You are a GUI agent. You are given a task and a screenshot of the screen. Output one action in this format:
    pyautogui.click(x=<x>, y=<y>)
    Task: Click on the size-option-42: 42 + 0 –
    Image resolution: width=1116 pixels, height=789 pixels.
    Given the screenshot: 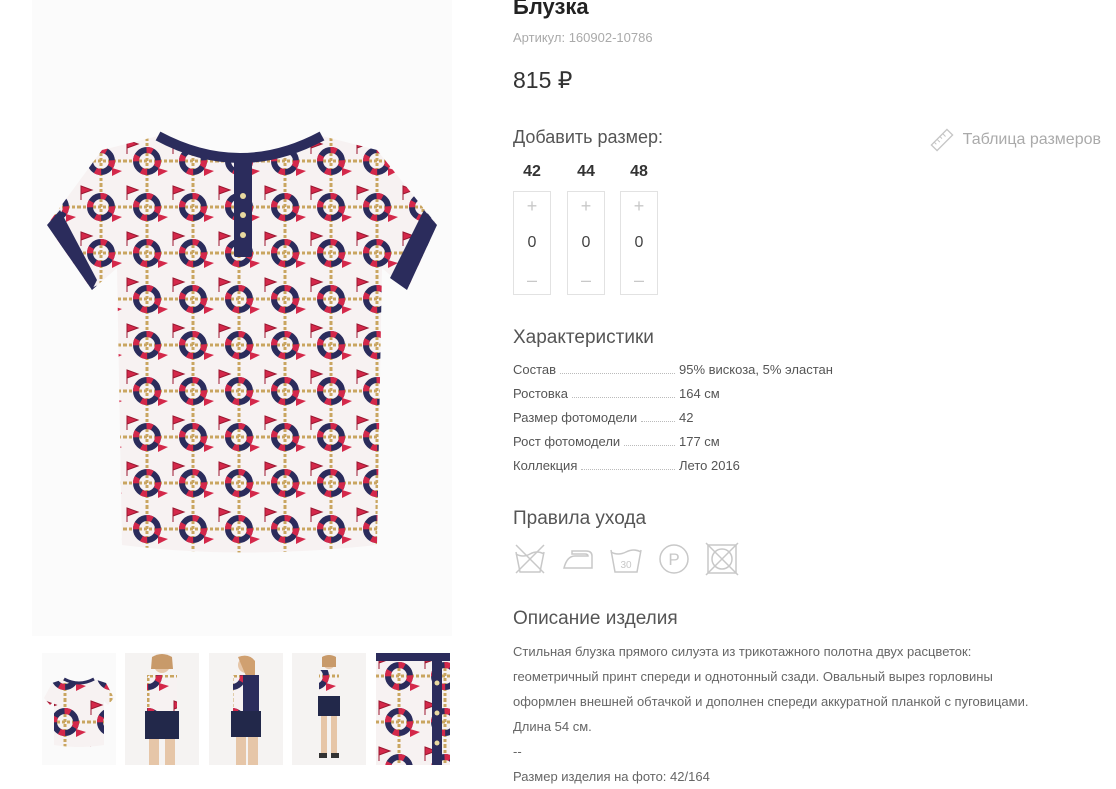 What is the action you would take?
    pyautogui.click(x=532, y=229)
    